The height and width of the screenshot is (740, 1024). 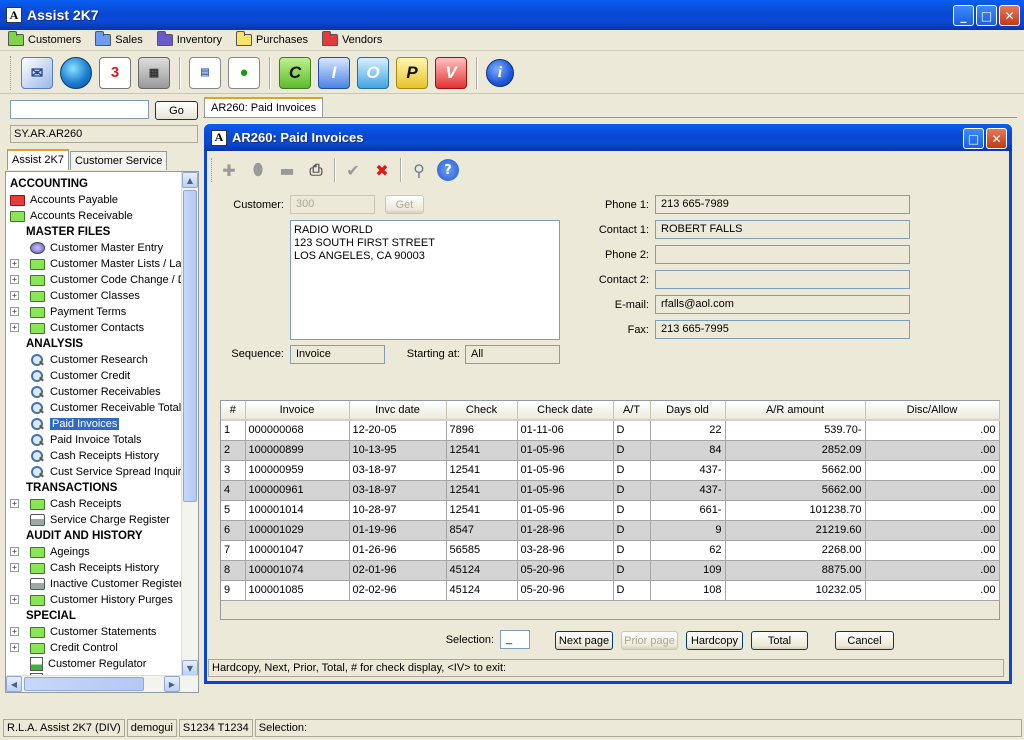 I want to click on tree-item: Service Charge Register, so click(x=100, y=520).